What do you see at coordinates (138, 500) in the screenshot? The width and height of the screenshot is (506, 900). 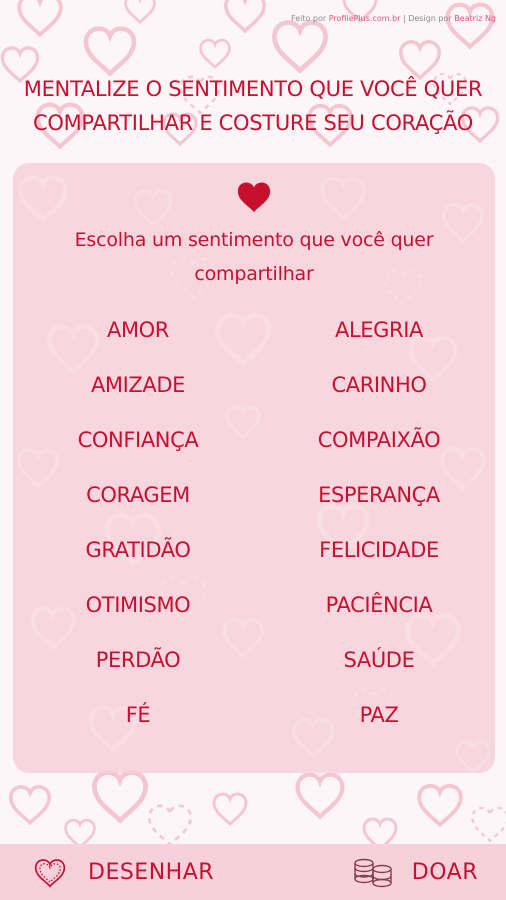 I see `feeling-option-coragem: CORAGEM` at bounding box center [138, 500].